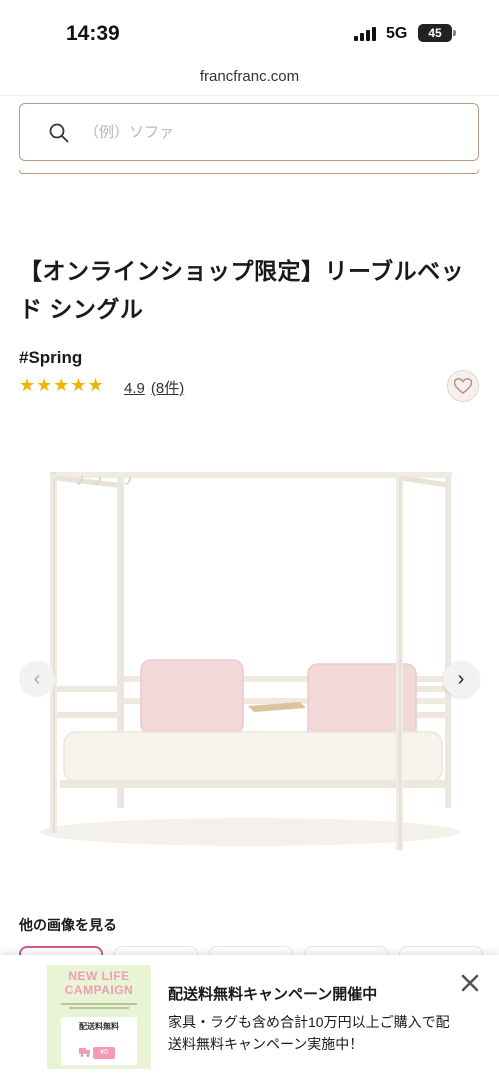  I want to click on campaign-thumb-card: 配送料無料 ¥0, so click(99, 1041).